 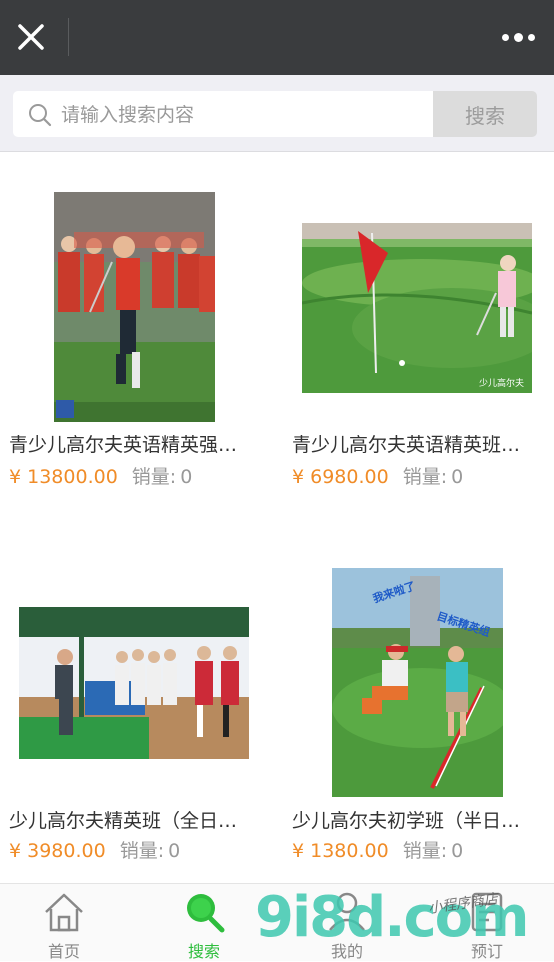 I want to click on bottom-nav: 首页 搜索 我的 预订, so click(x=277, y=922).